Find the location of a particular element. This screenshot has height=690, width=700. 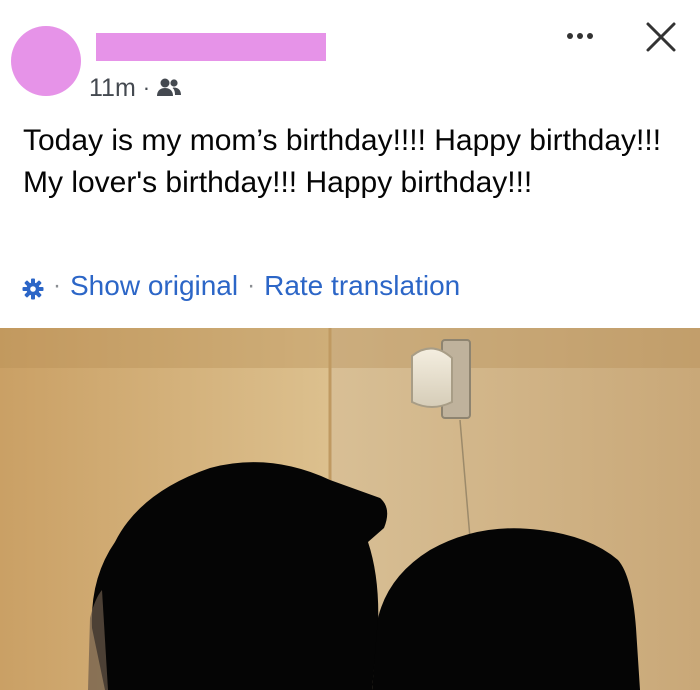

close-icon is located at coordinates (661, 37).